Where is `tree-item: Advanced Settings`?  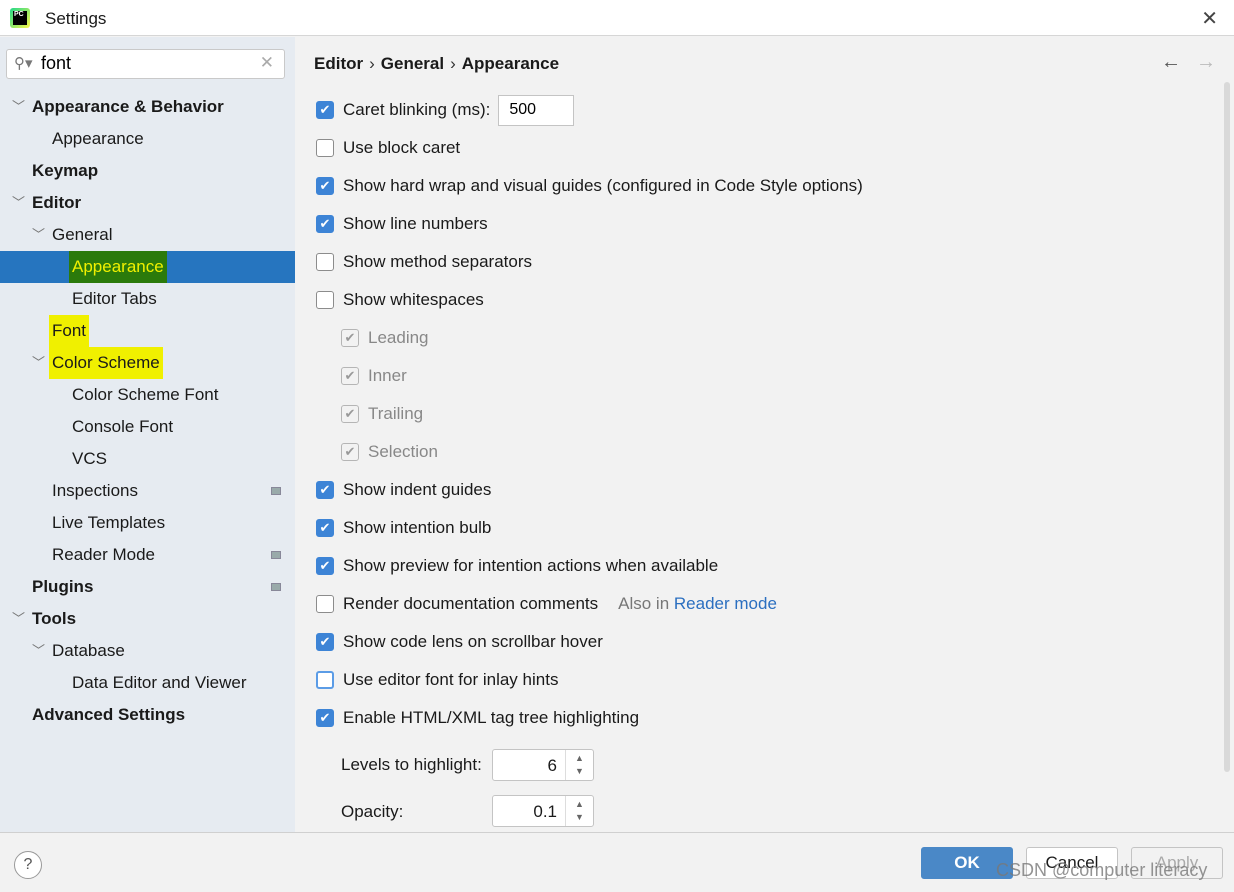
tree-item: Advanced Settings is located at coordinates (147, 715).